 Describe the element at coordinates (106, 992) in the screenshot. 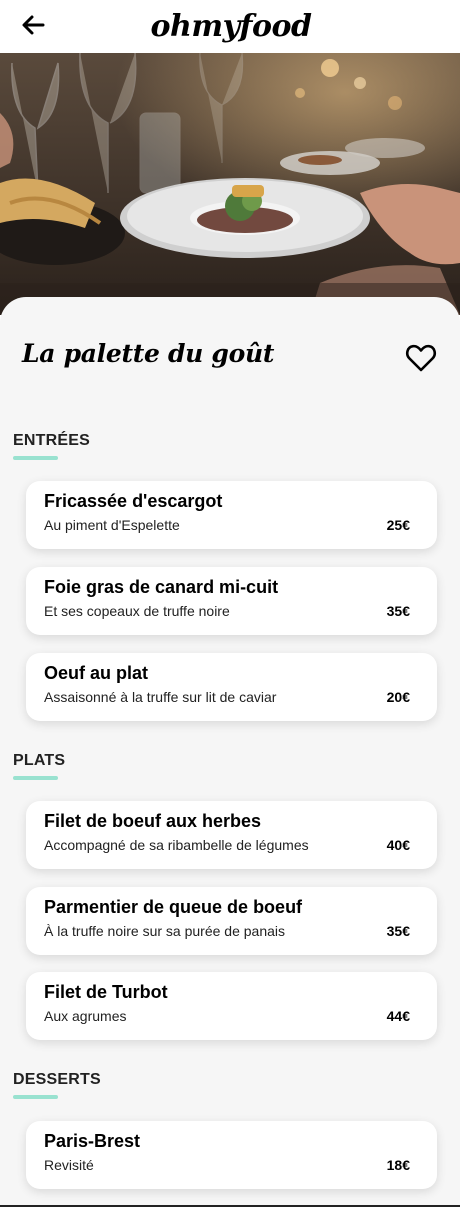

I see `dish-name: Filet de Turbot` at that location.